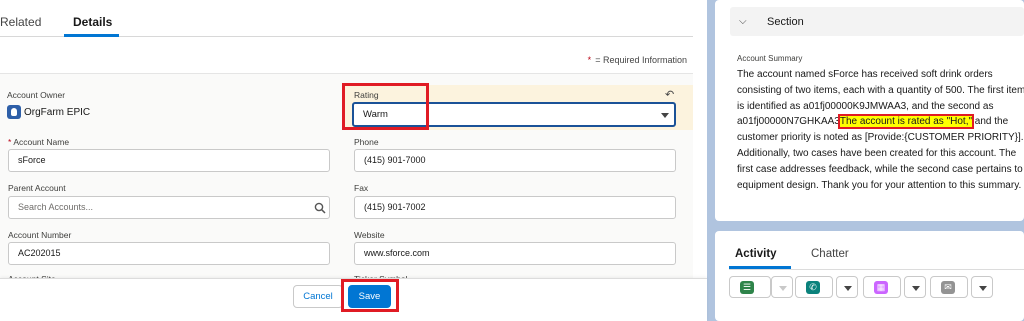  What do you see at coordinates (515, 207) in the screenshot?
I see `fax-input: (415) 901-7002` at bounding box center [515, 207].